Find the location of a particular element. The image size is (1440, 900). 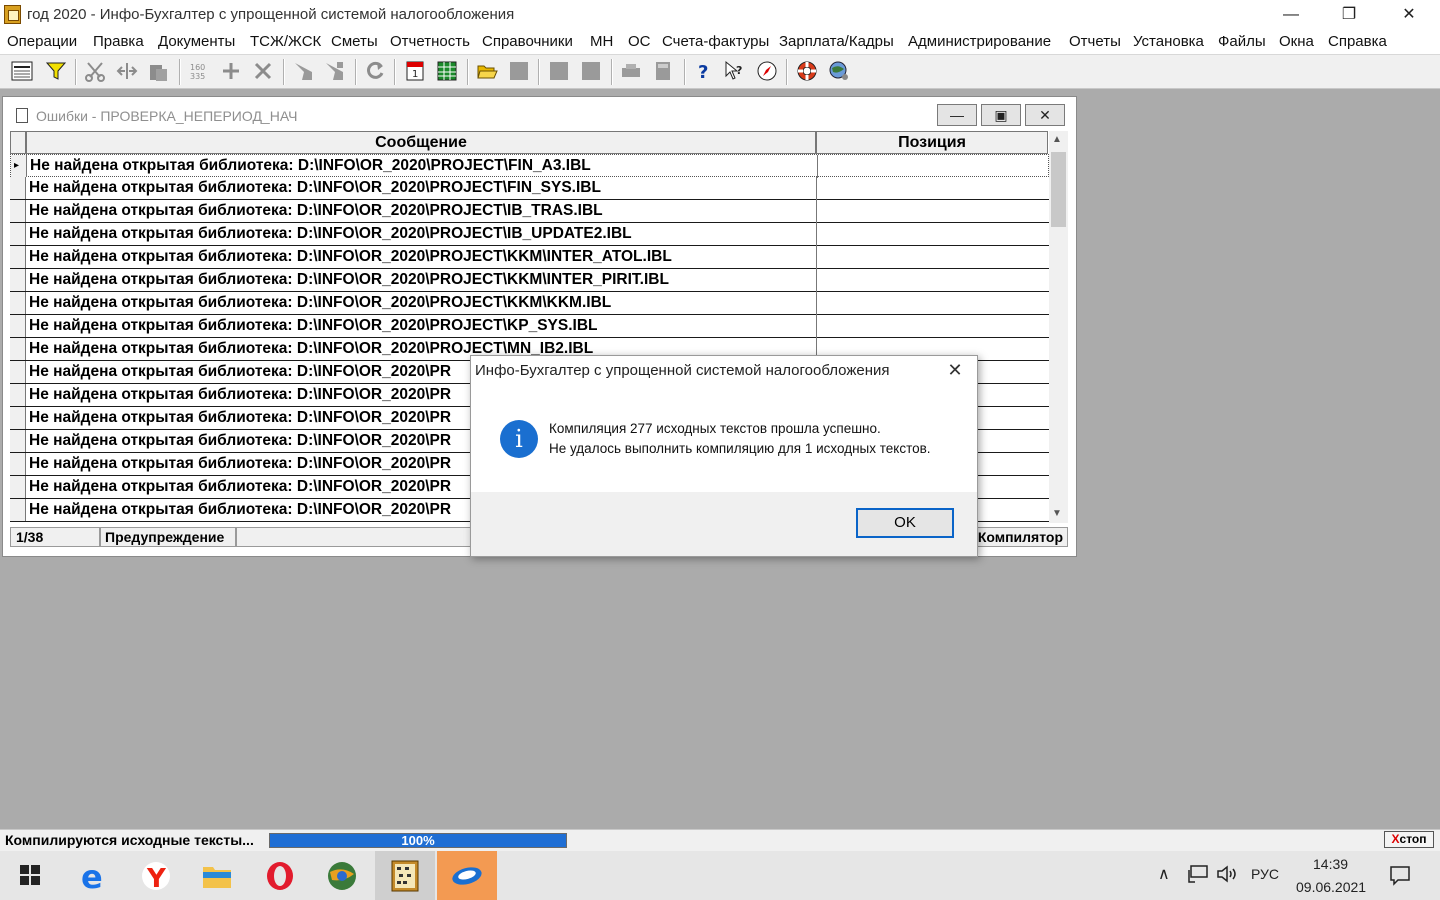

stop-button: Xстоп is located at coordinates (1409, 839).